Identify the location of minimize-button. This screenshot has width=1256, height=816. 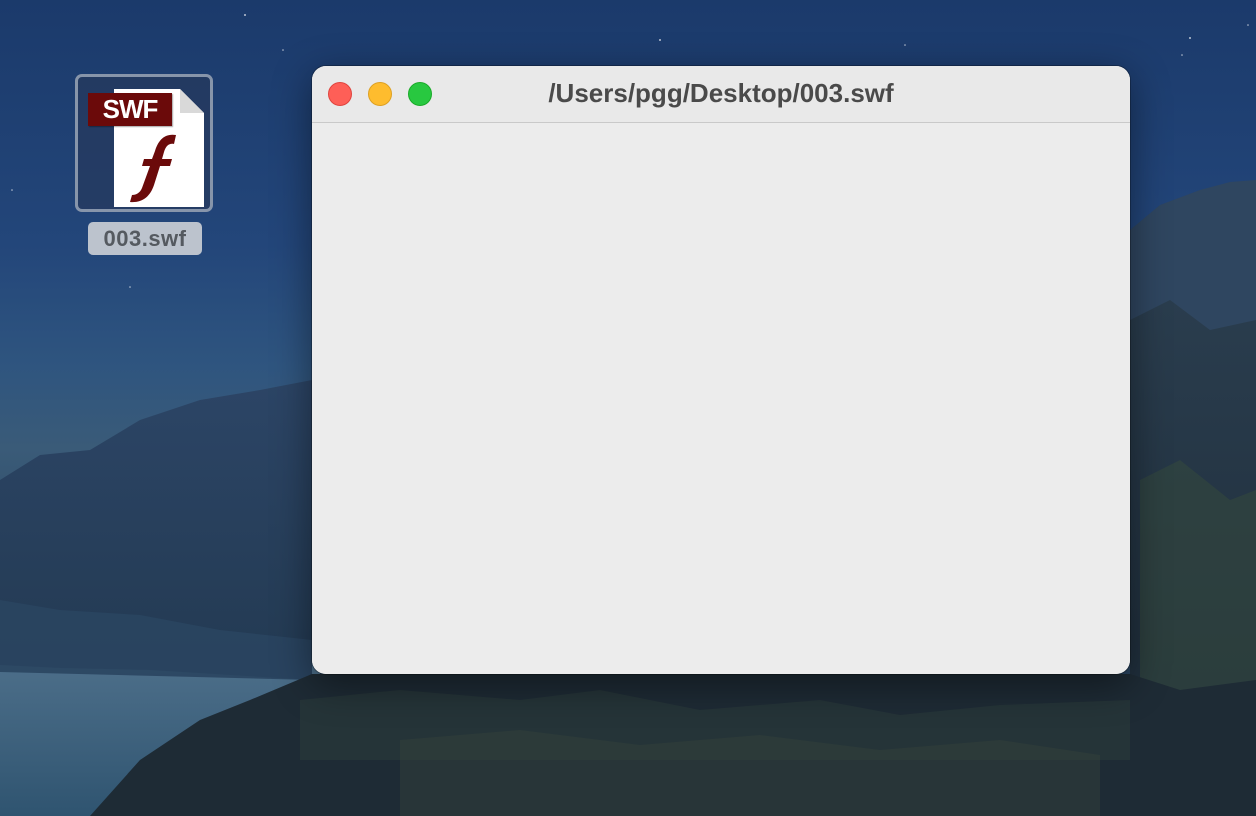
(380, 94).